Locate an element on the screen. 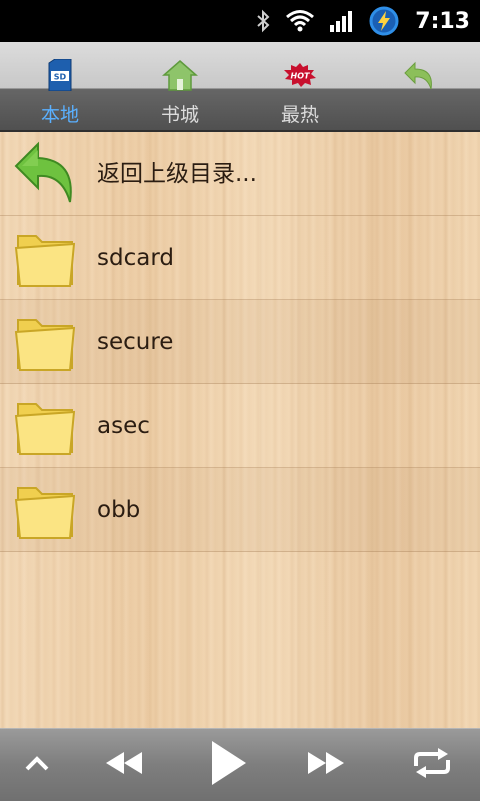 Image resolution: width=480 pixels, height=801 pixels. folder-item-obb: obb is located at coordinates (240, 510).